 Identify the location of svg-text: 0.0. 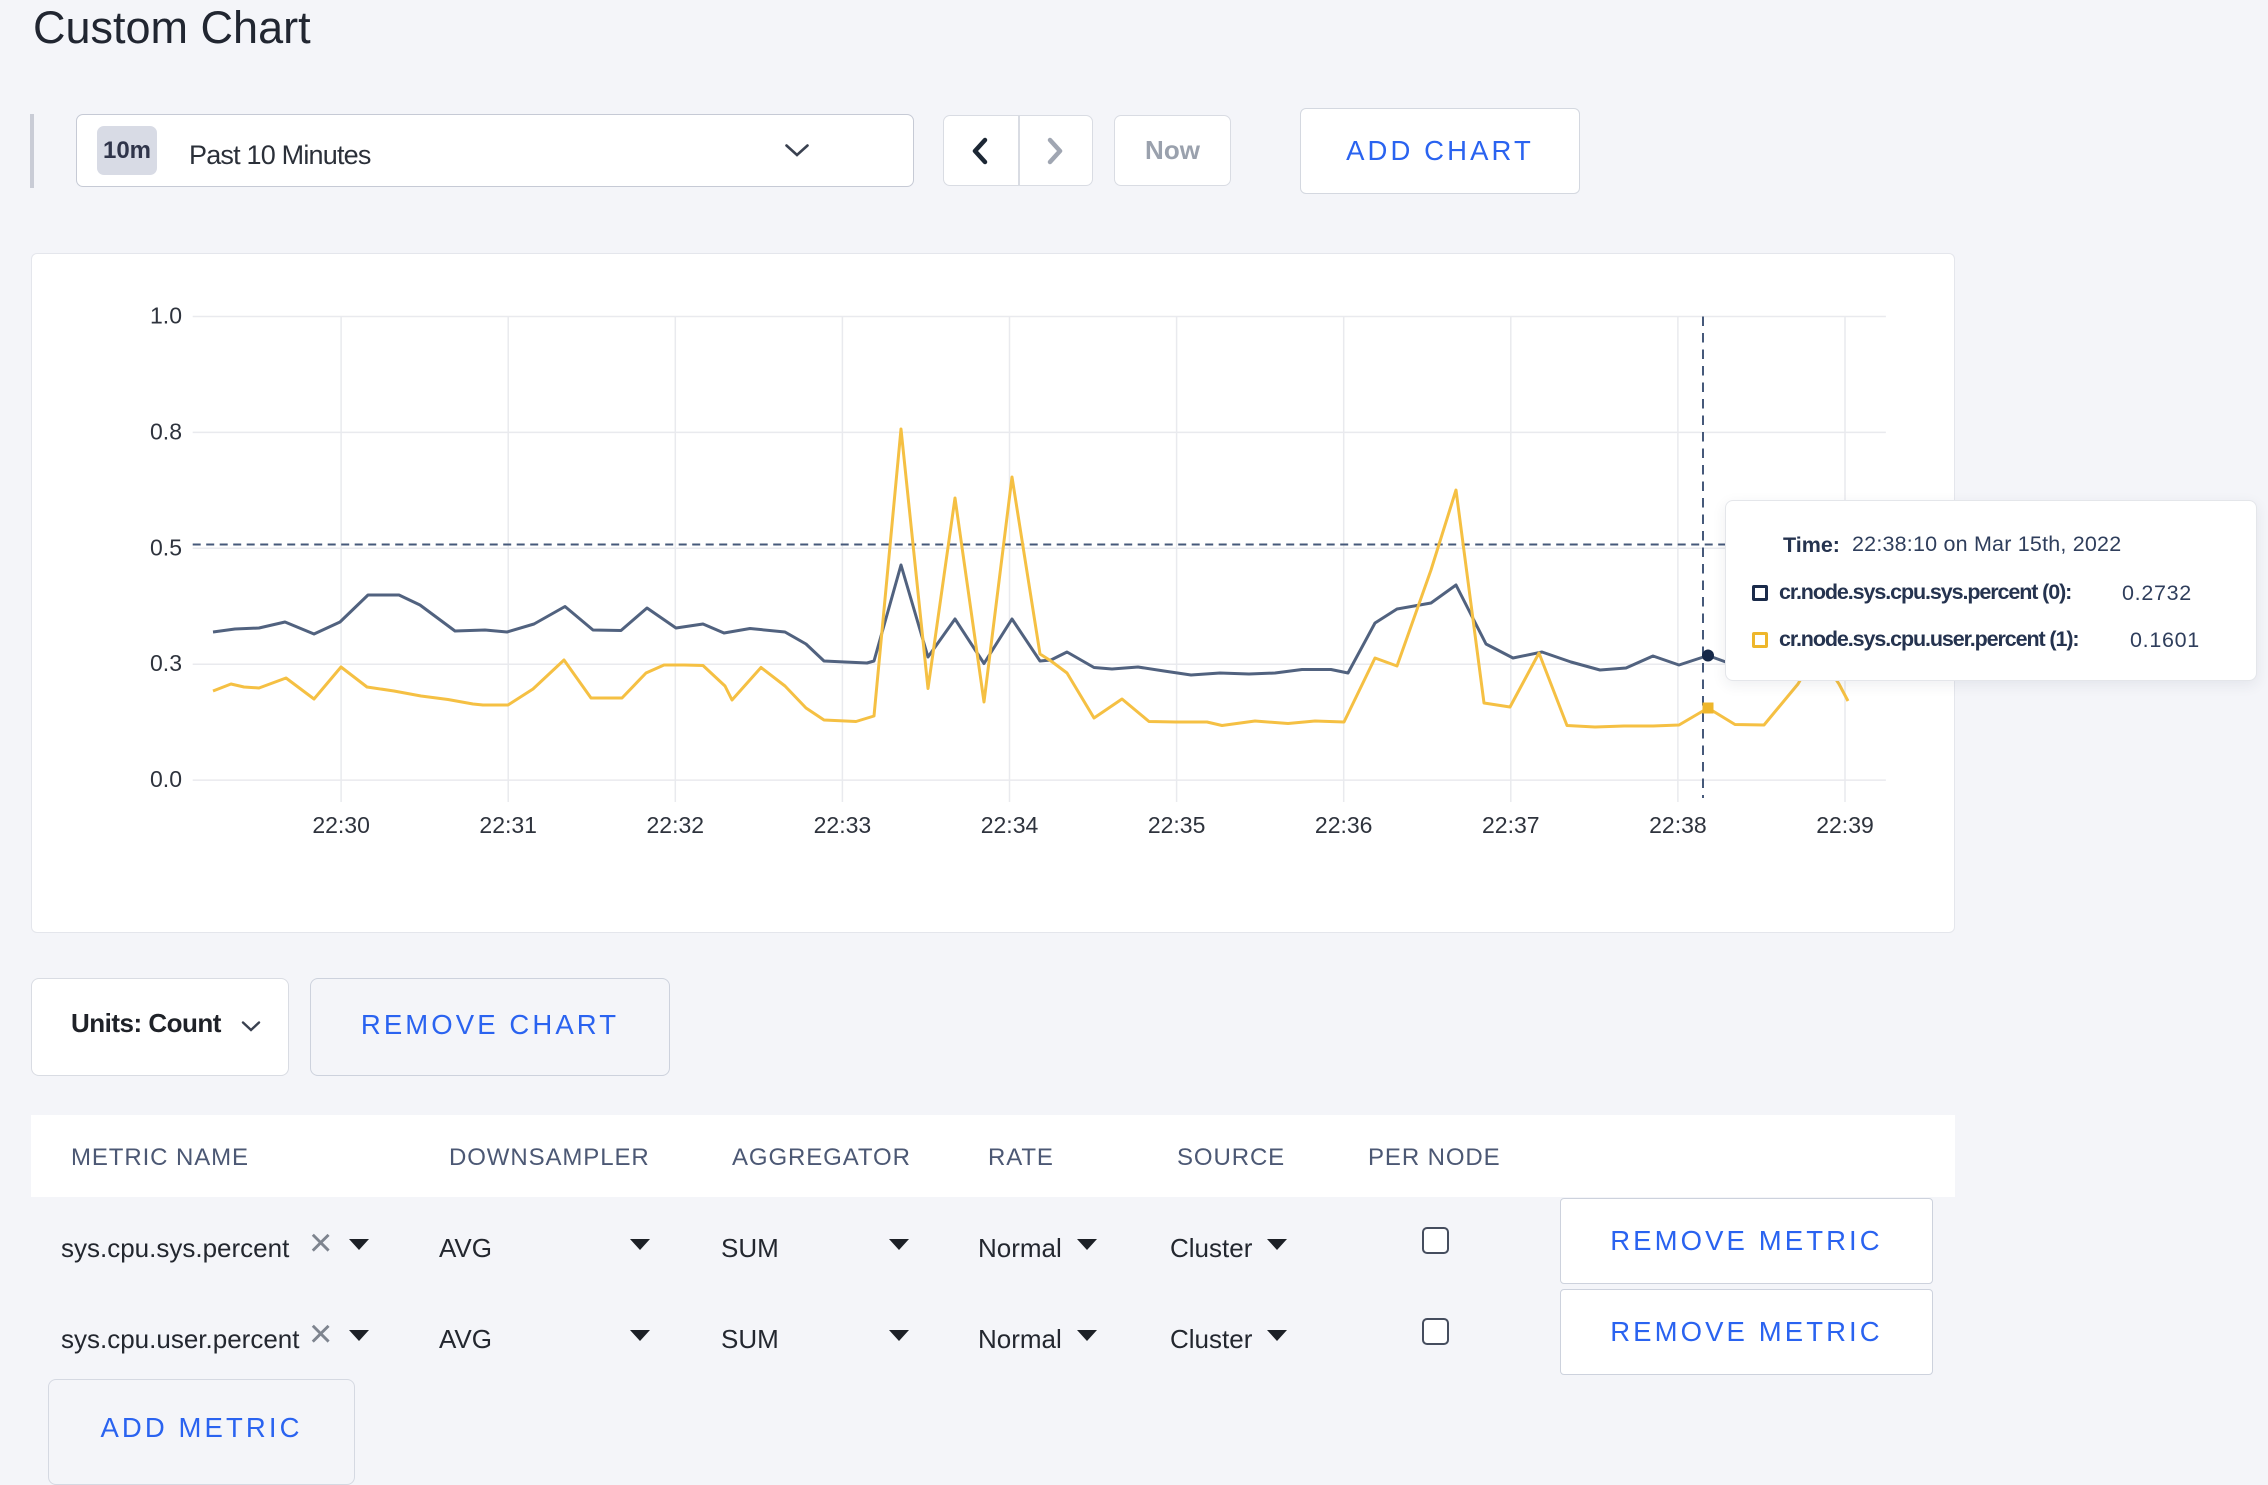
(166, 779).